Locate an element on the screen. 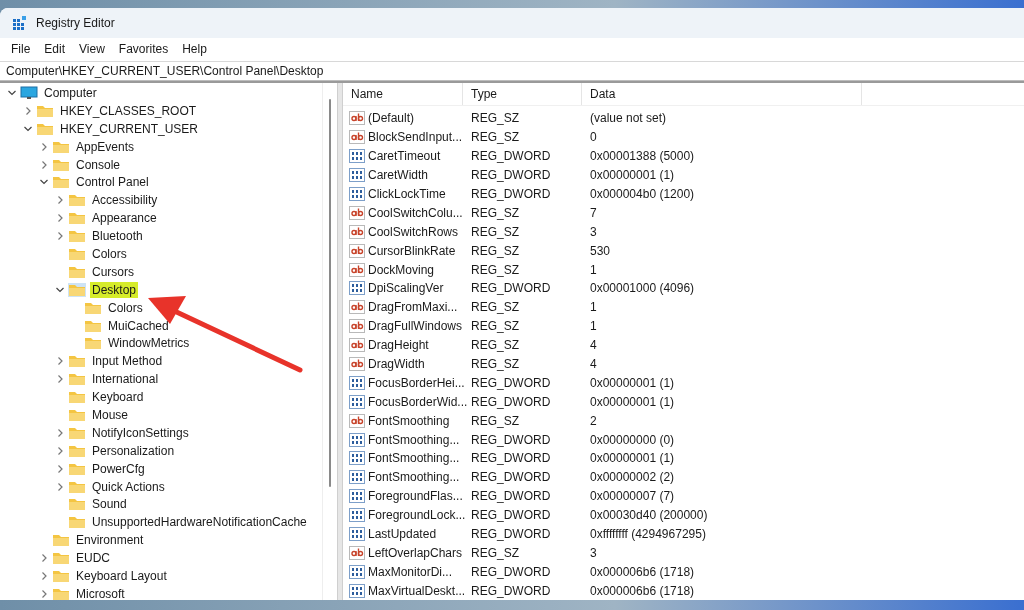 This screenshot has height=610, width=1024. value-name: DragFullWindows is located at coordinates (415, 326).